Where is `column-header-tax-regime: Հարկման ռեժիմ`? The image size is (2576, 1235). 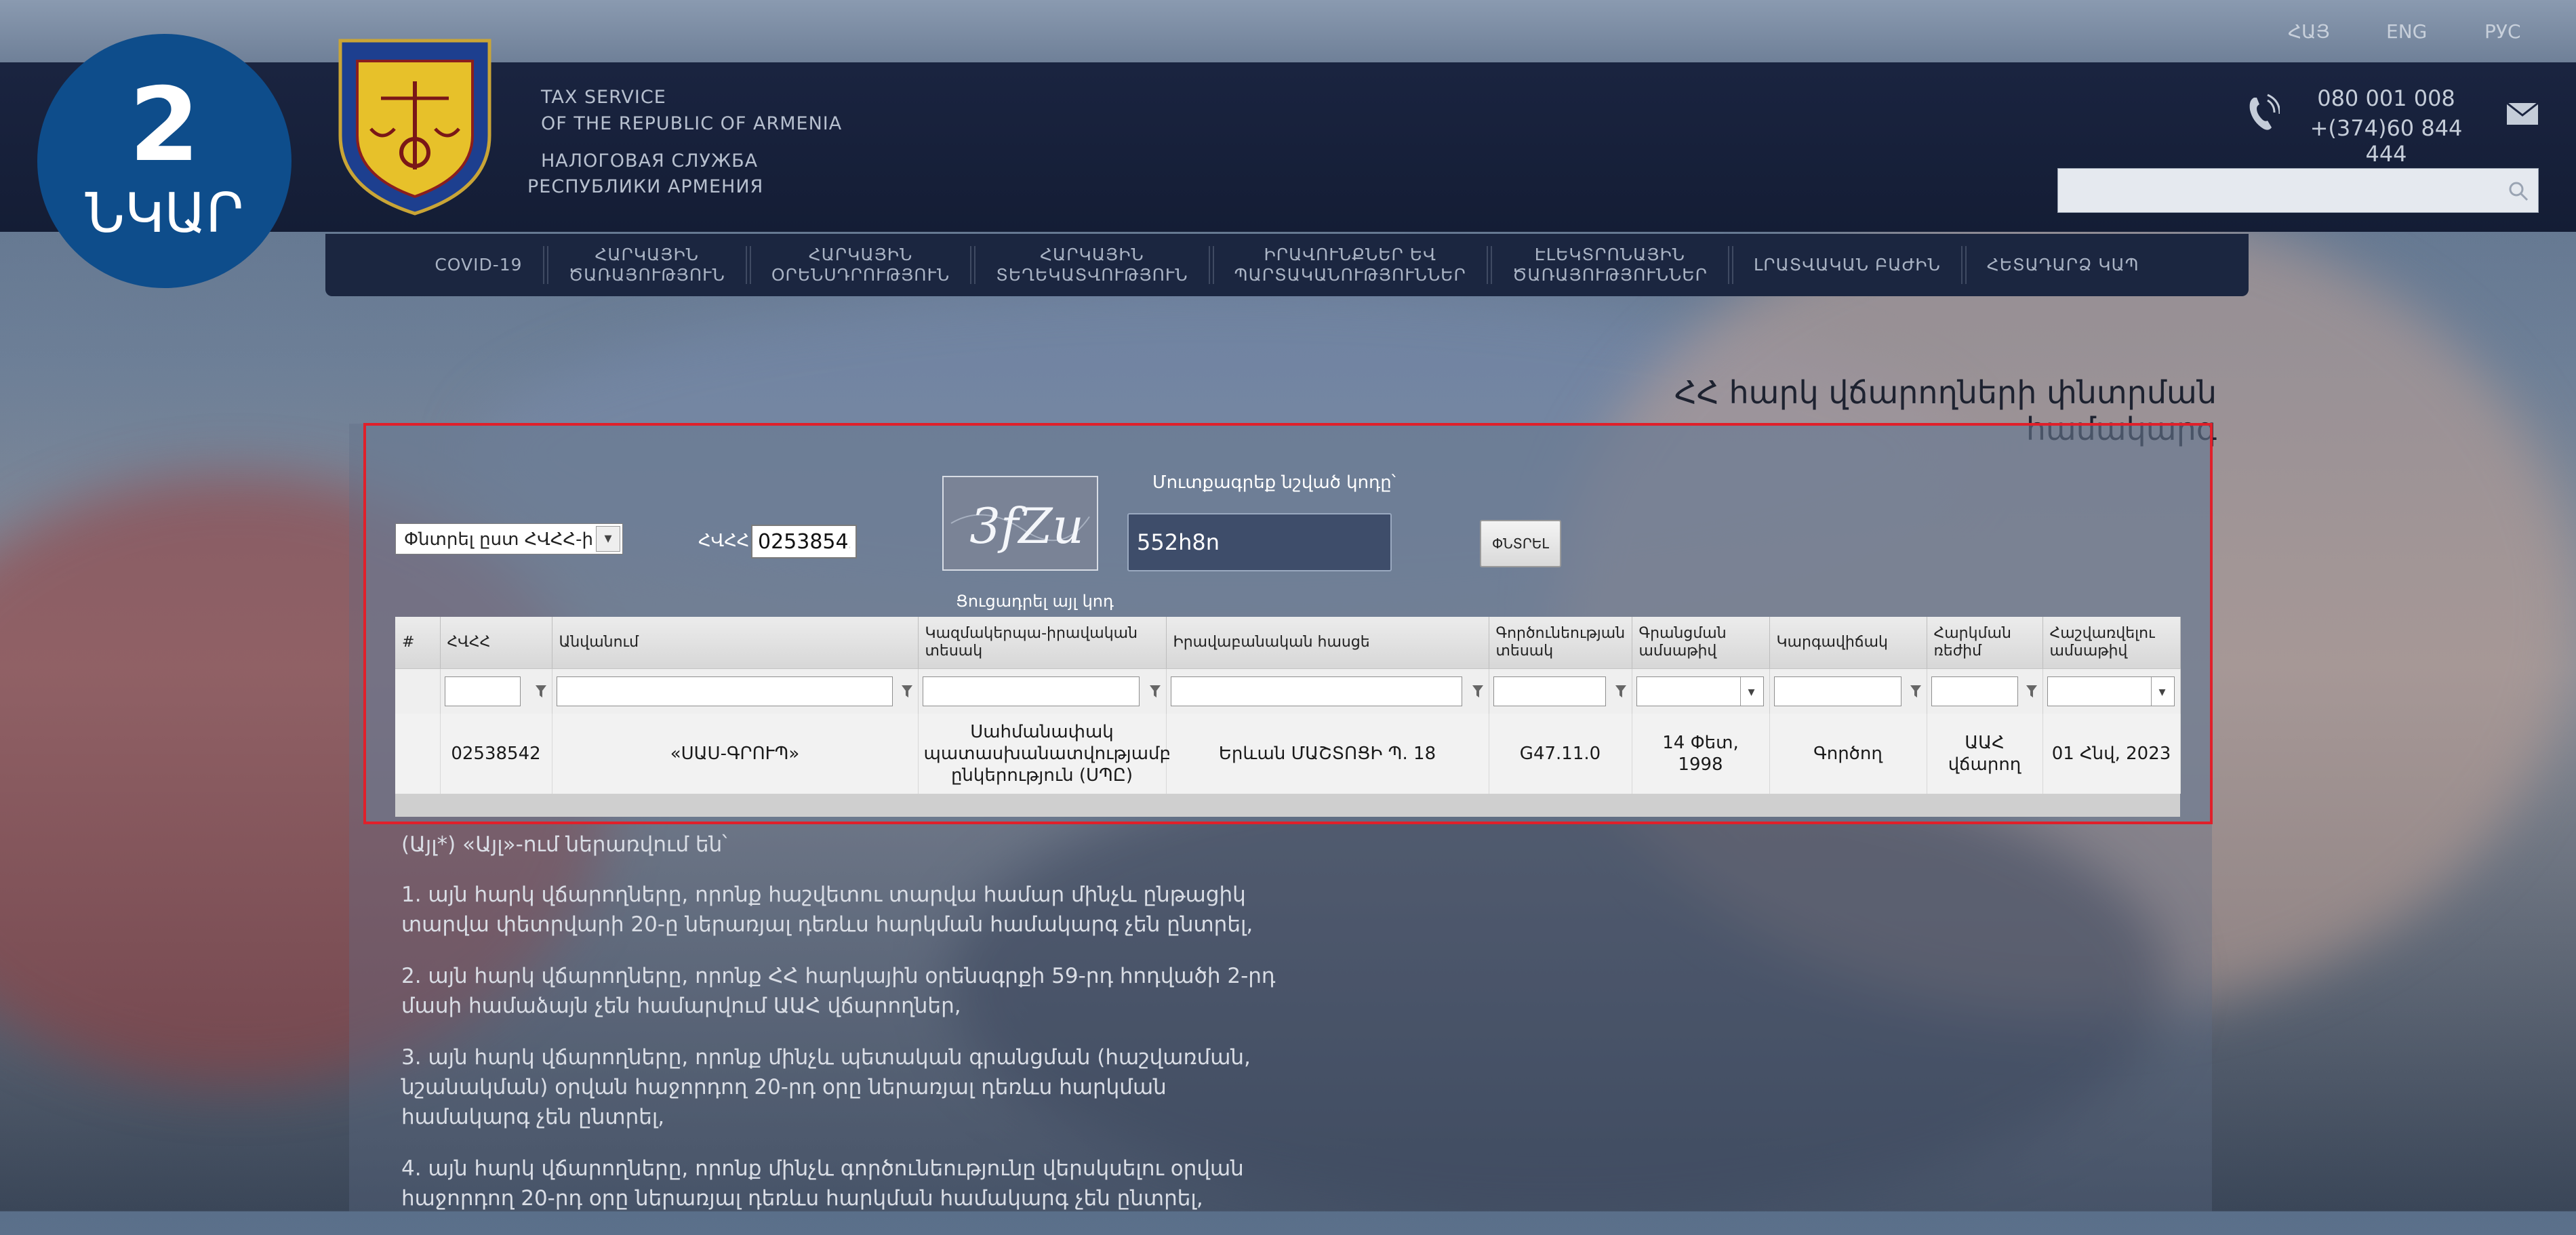
column-header-tax-regime: Հարկման ռեժիմ is located at coordinates (1985, 643).